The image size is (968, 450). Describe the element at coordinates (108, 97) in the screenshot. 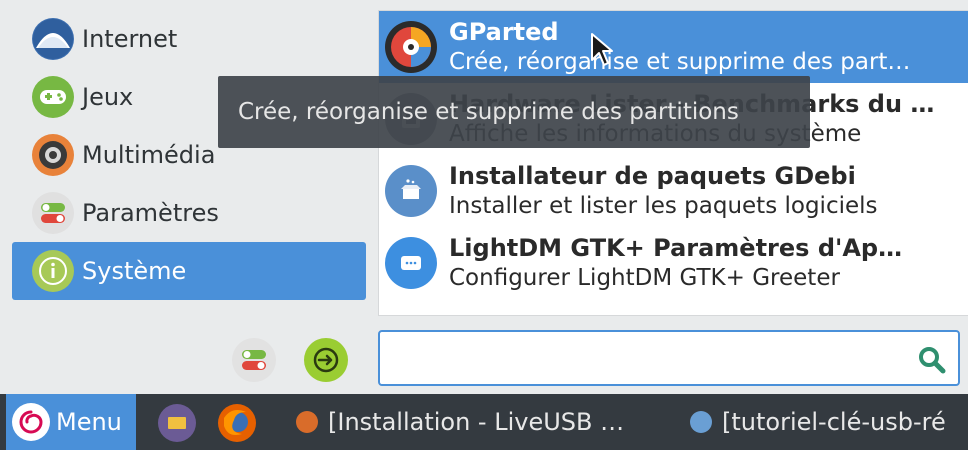

I see `category-label: Jeux` at that location.